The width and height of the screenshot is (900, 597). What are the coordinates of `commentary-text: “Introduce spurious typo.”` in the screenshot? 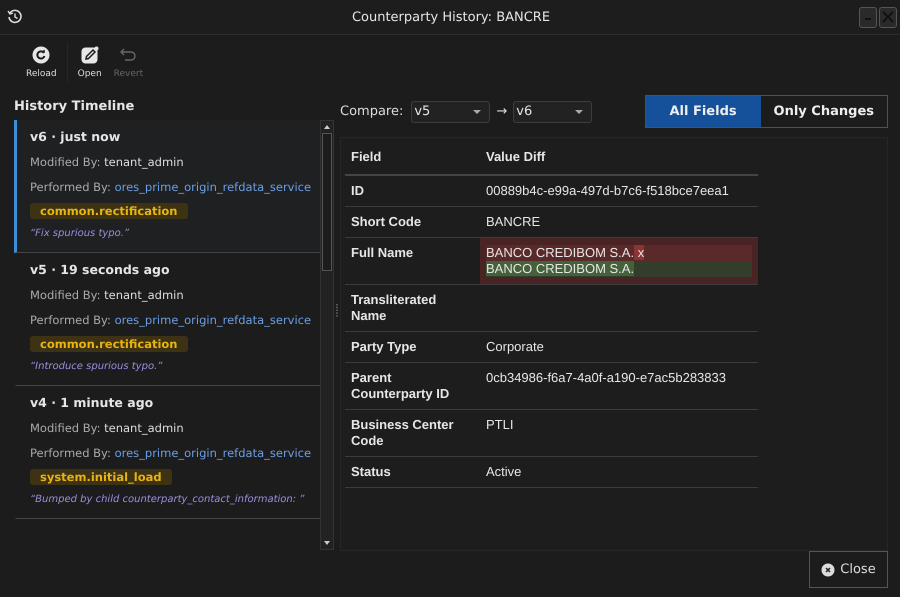 It's located at (97, 367).